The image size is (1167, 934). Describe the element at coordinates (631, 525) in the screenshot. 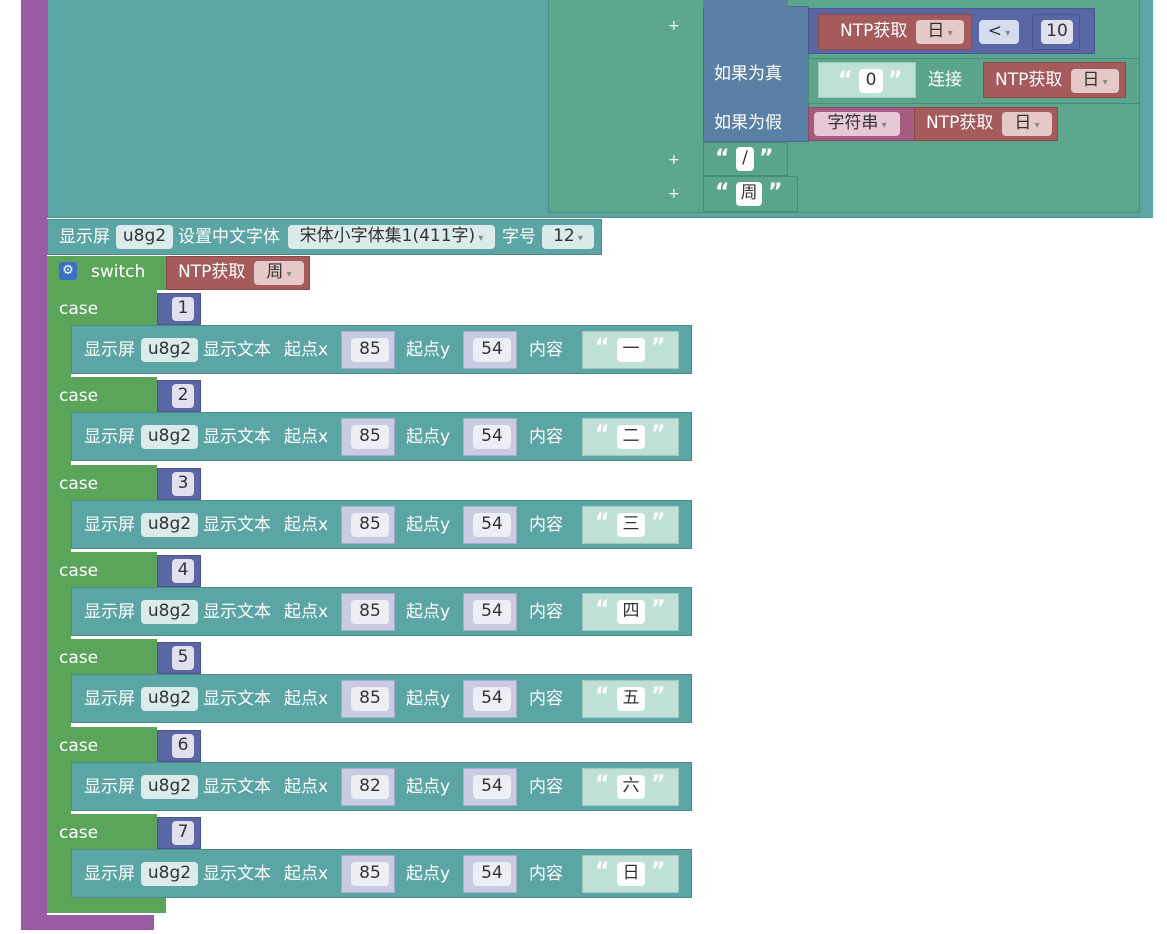

I see `content-string-value: 三` at that location.